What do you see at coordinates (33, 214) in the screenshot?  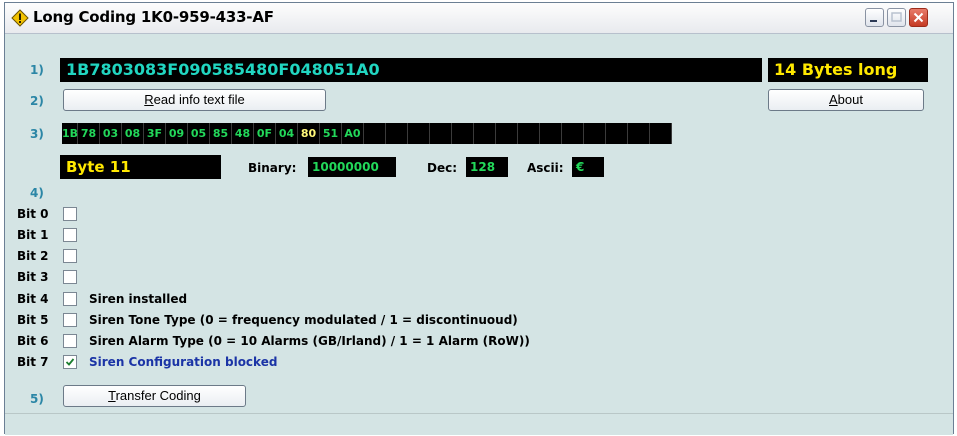 I see `bit-label: Bit 0` at bounding box center [33, 214].